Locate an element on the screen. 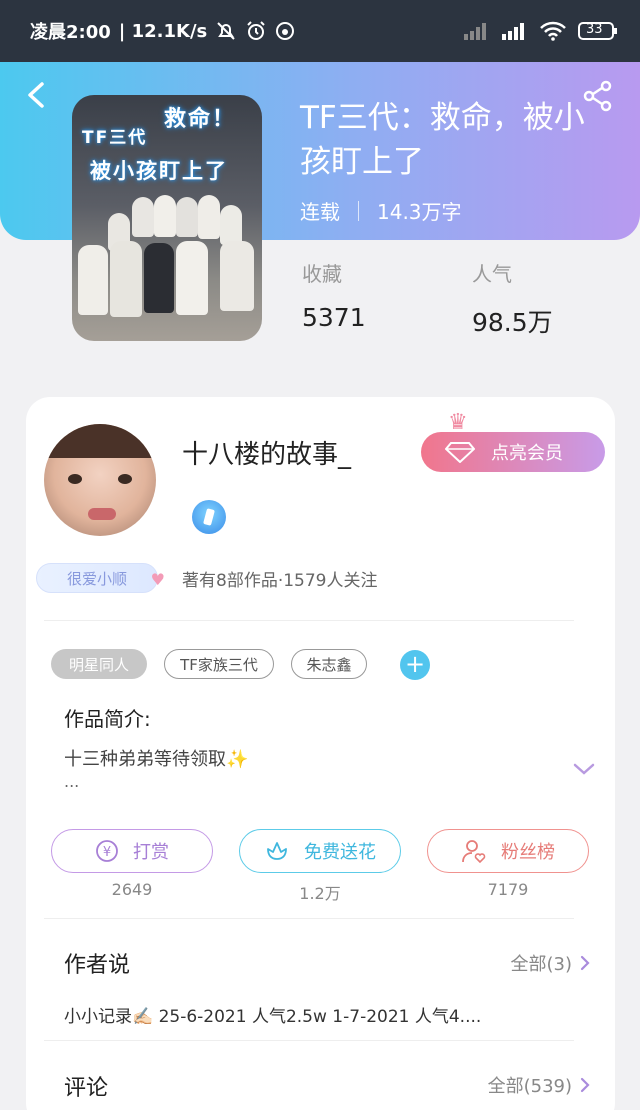 The width and height of the screenshot is (640, 1110). author-badge-label: 很爱小顺 is located at coordinates (96, 578).